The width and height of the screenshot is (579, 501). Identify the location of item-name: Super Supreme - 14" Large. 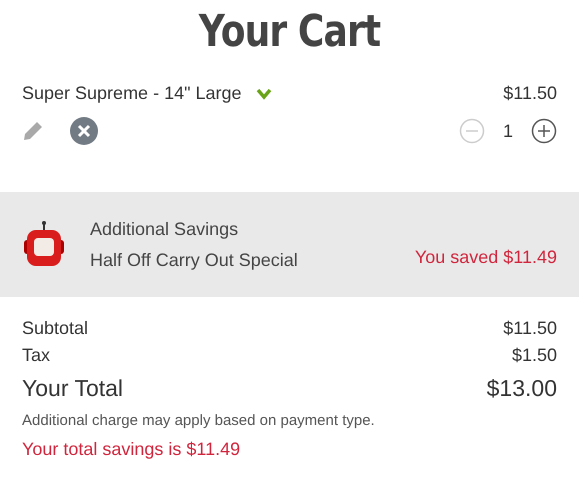
(132, 93).